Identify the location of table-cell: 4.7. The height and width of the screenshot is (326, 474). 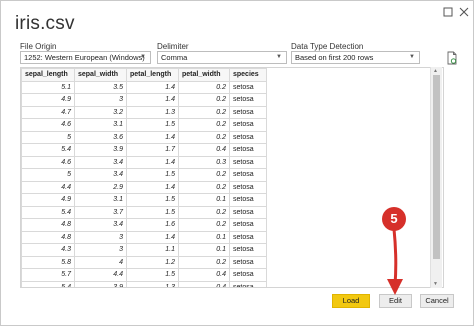
(48, 112).